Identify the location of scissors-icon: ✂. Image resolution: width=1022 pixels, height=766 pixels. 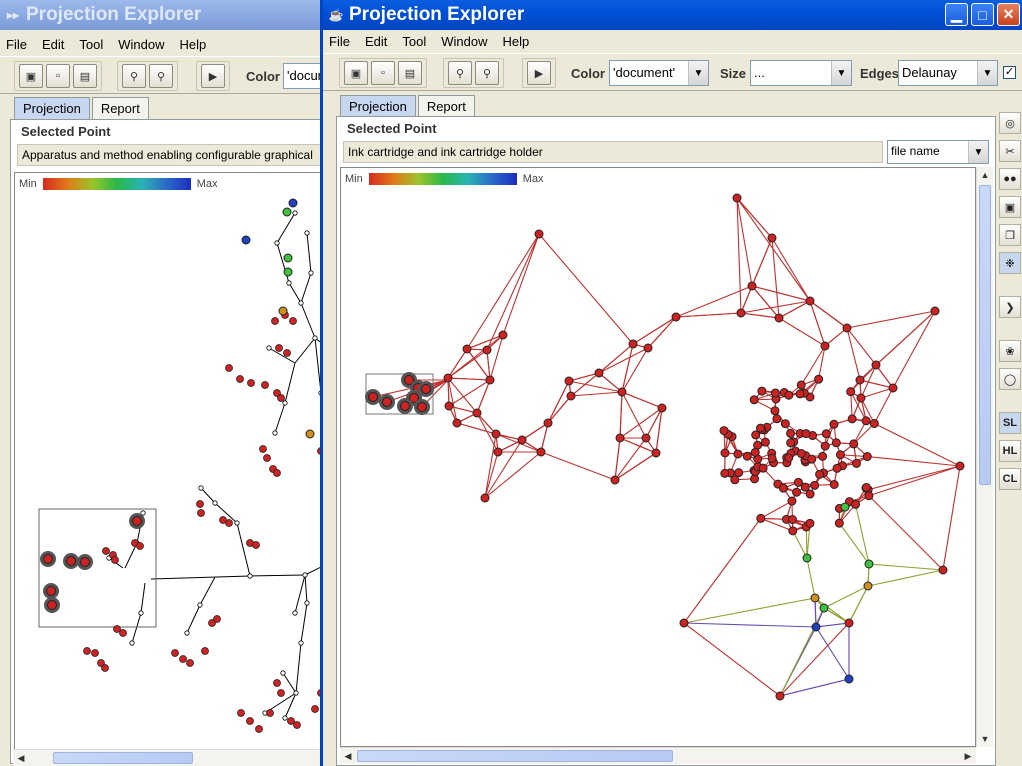
(1010, 151).